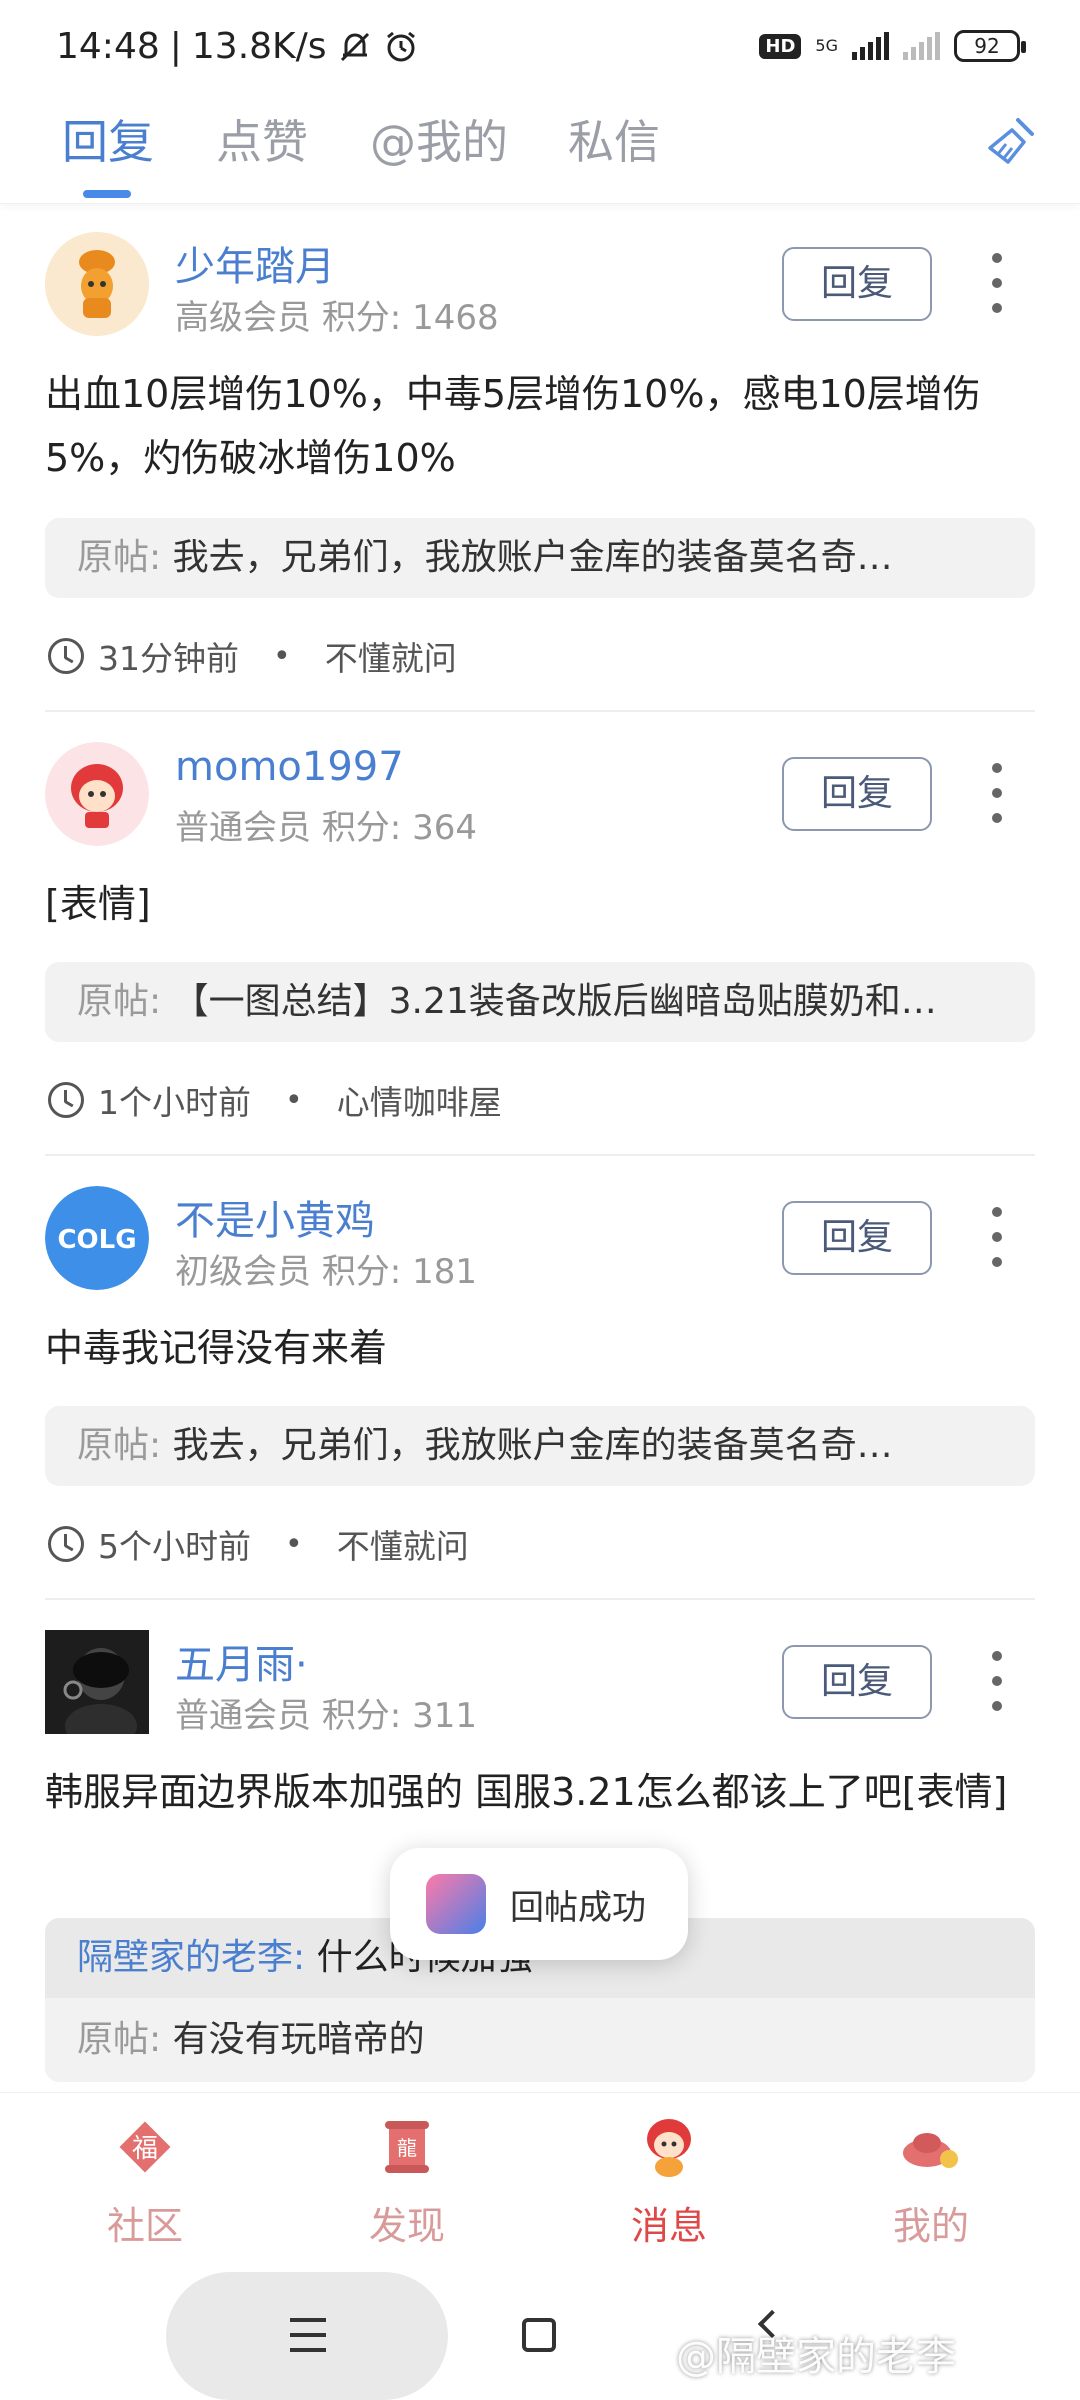 This screenshot has height=2400, width=1080. Describe the element at coordinates (262, 139) in the screenshot. I see `tab-likes: 点赞` at that location.